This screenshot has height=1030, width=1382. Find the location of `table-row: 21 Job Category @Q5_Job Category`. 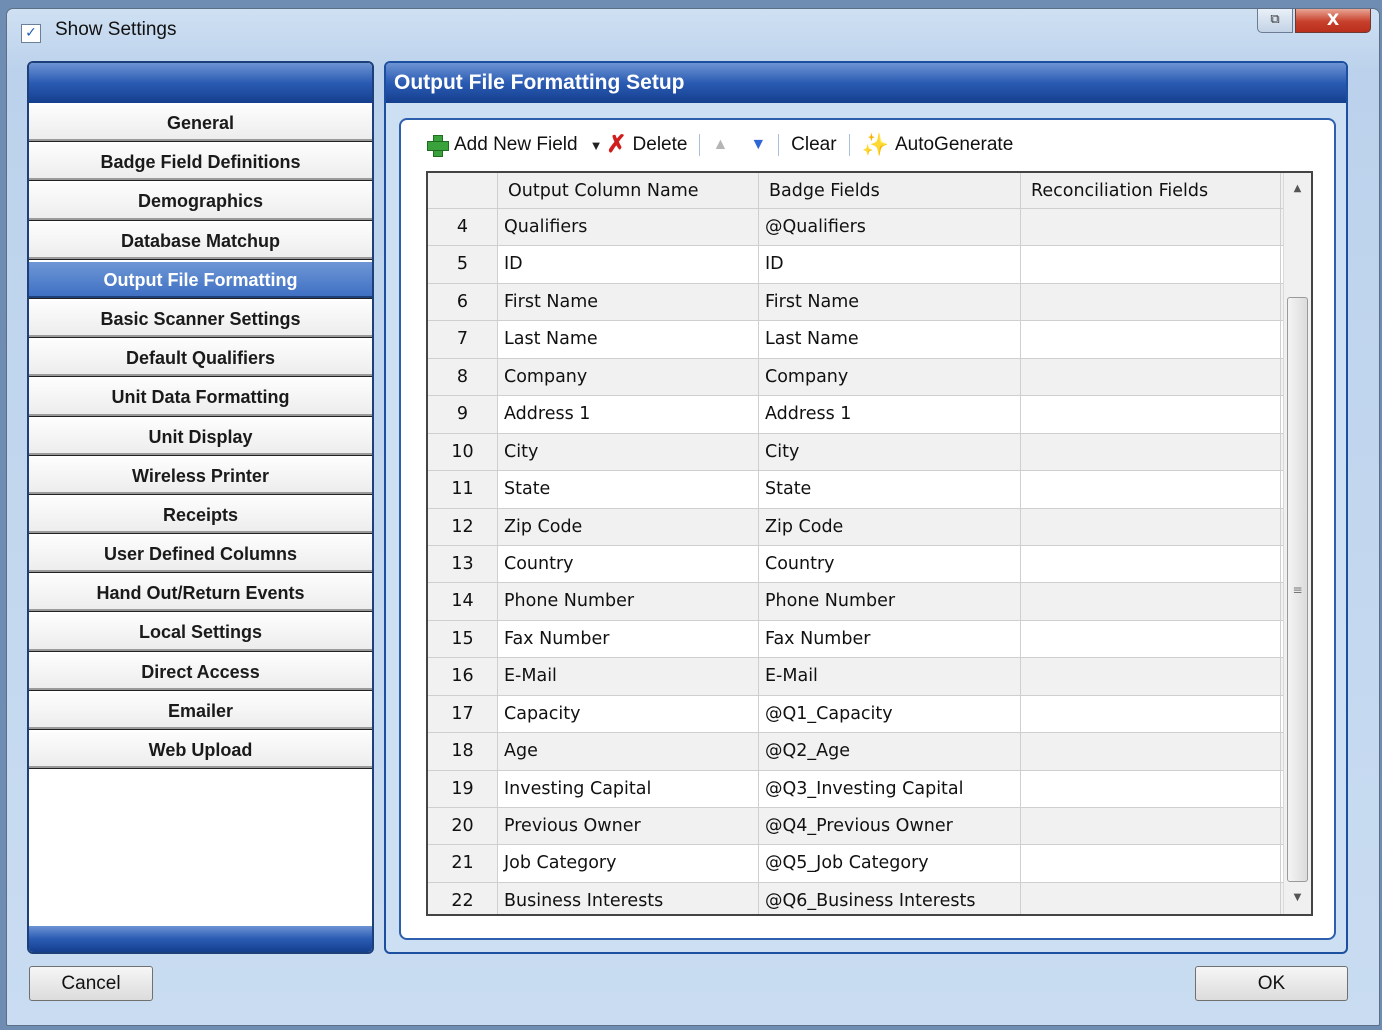

table-row: 21 Job Category @Q5_Job Category is located at coordinates (869, 864).